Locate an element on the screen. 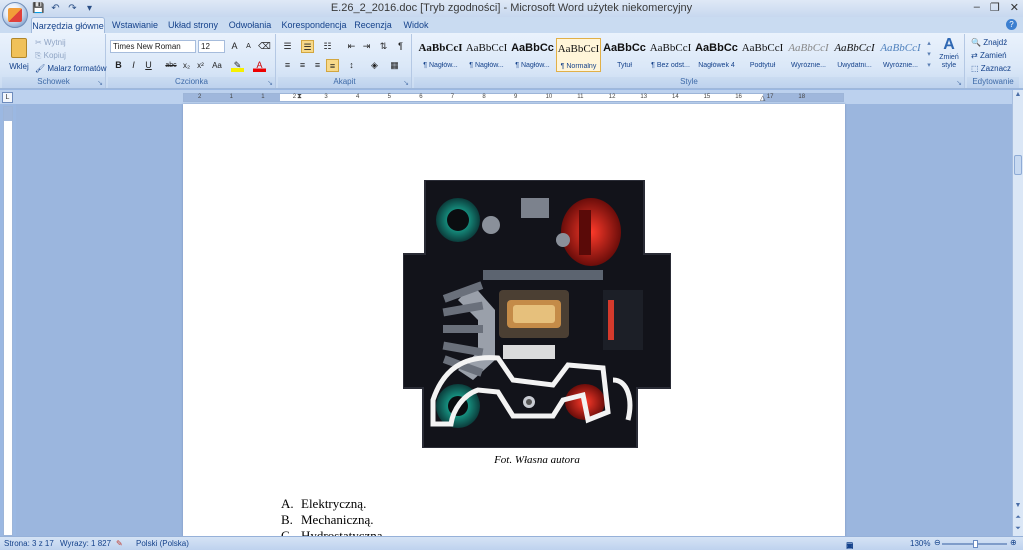 This screenshot has width=1023, height=550. strikethrough-button: abc is located at coordinates (171, 65).